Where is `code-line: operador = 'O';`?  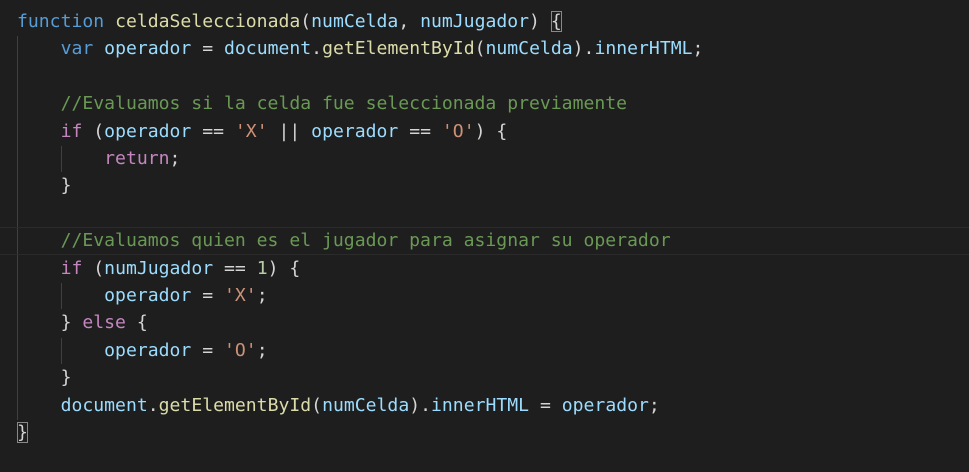
code-line: operador = 'O'; is located at coordinates (142, 350).